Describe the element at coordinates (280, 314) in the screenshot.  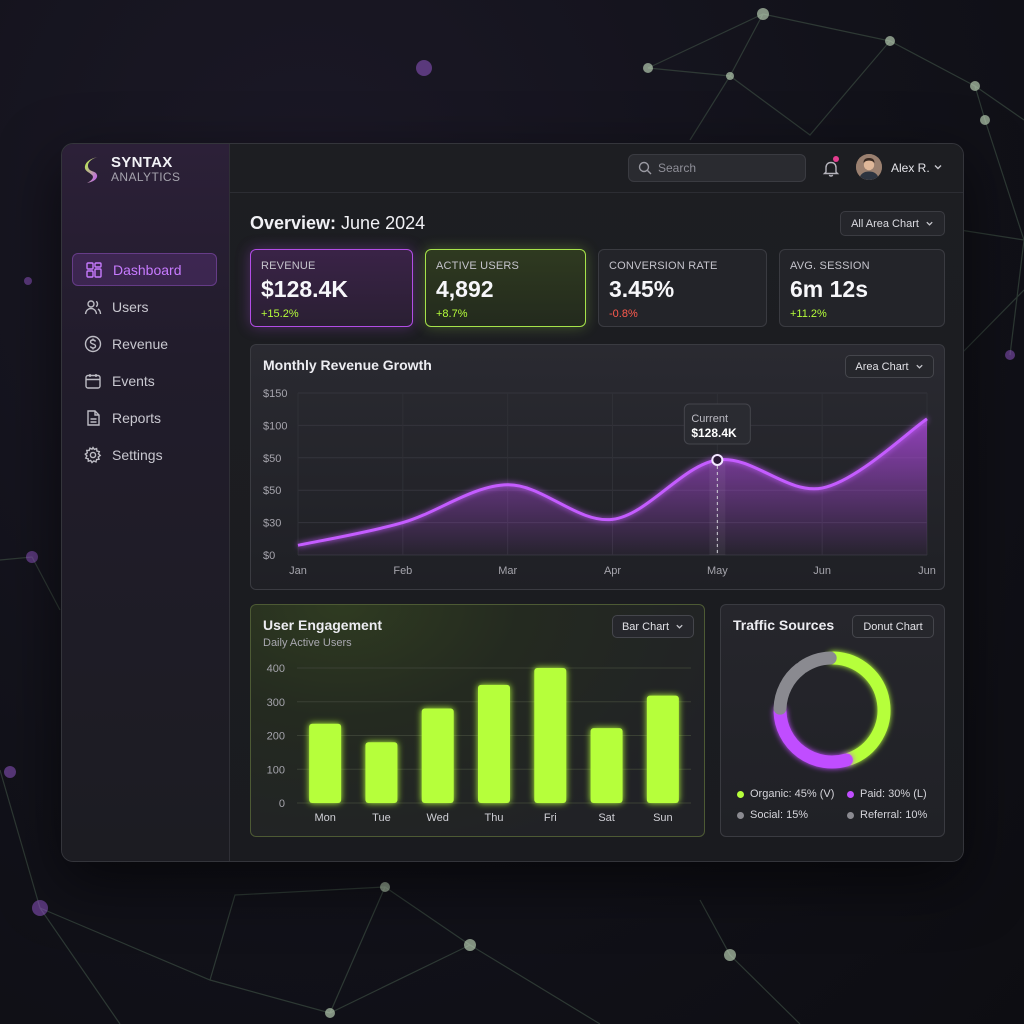
I see `kpi-delta: +15.2%` at that location.